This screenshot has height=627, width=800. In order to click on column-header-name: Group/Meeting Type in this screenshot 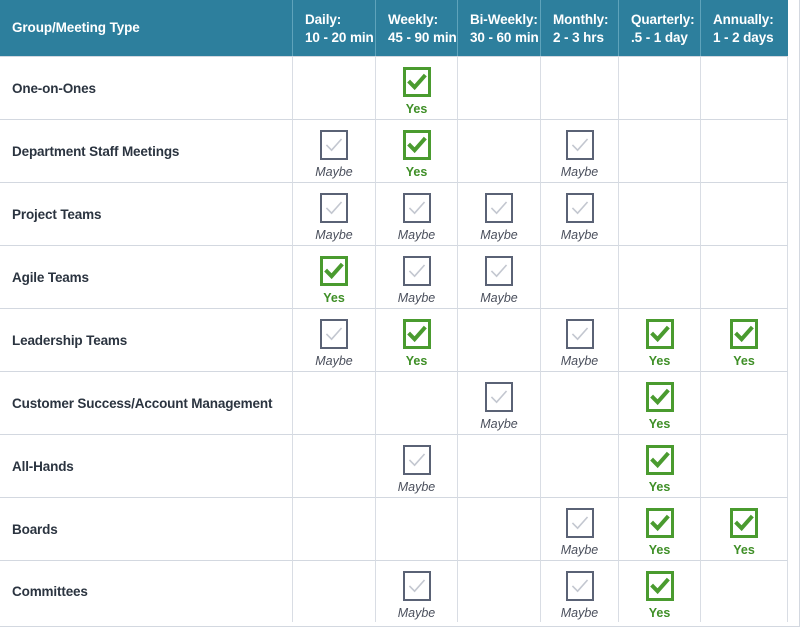, I will do `click(76, 27)`.